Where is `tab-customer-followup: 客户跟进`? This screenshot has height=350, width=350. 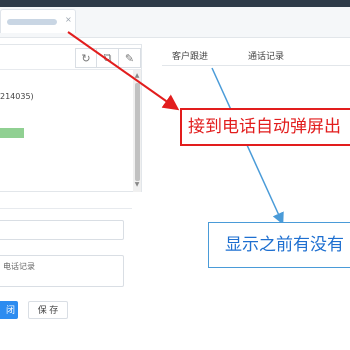
tab-customer-followup: 客户跟进 is located at coordinates (190, 57).